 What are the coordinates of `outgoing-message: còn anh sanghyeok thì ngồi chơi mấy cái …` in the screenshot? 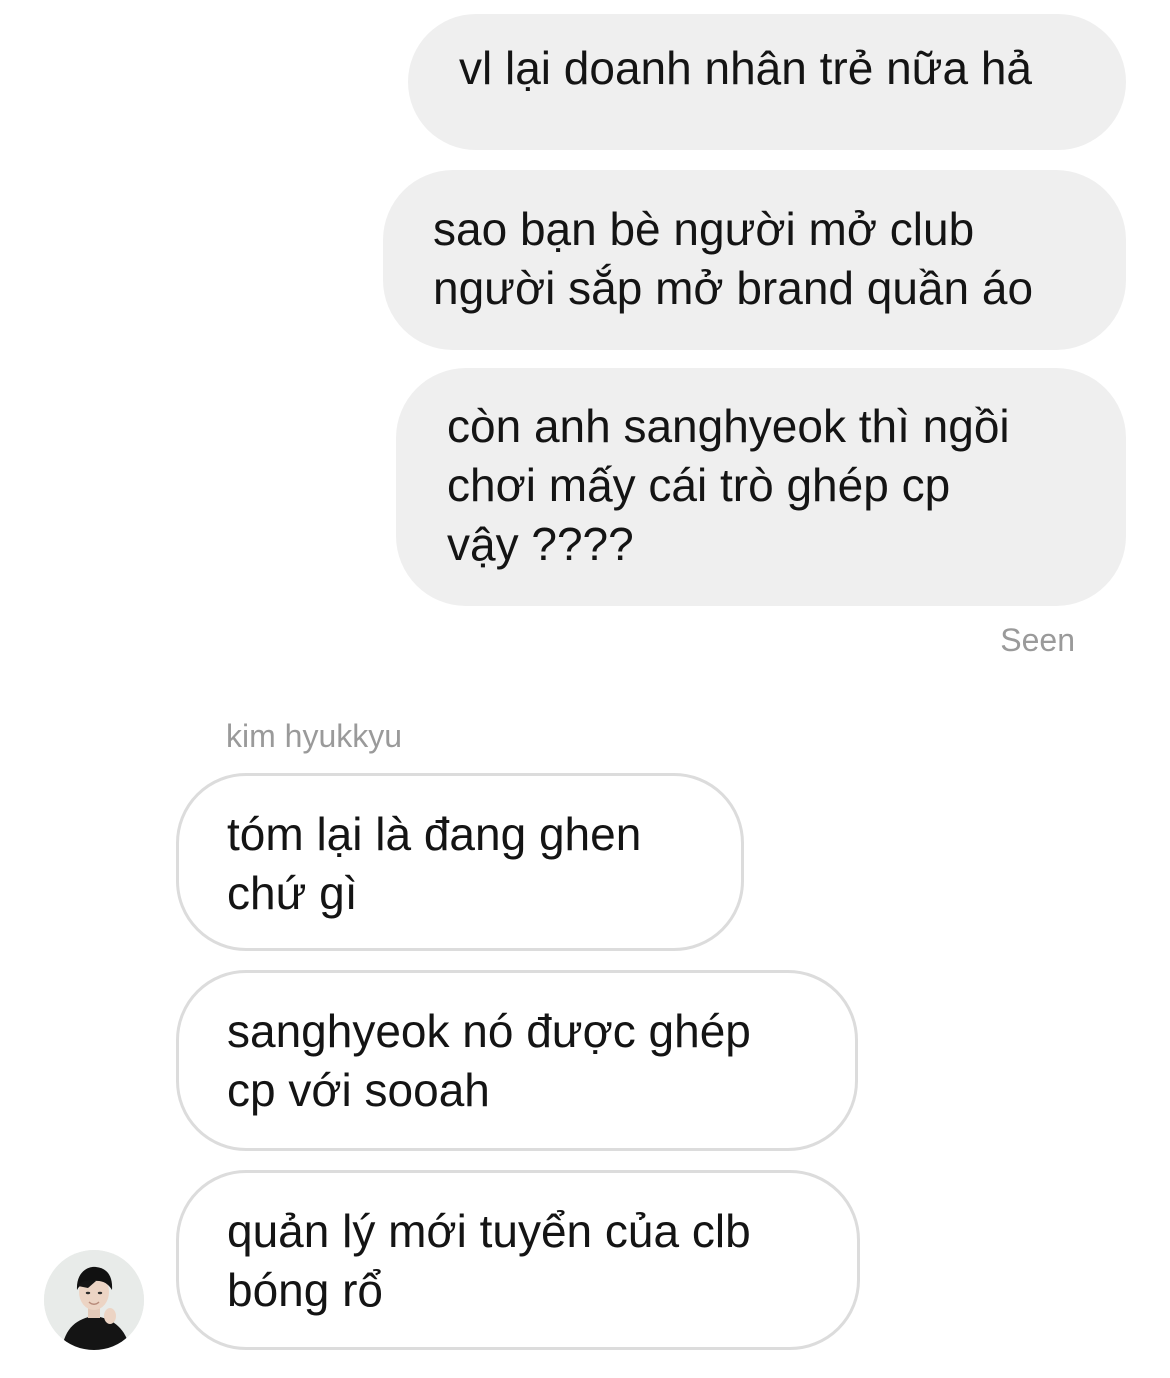 It's located at (761, 487).